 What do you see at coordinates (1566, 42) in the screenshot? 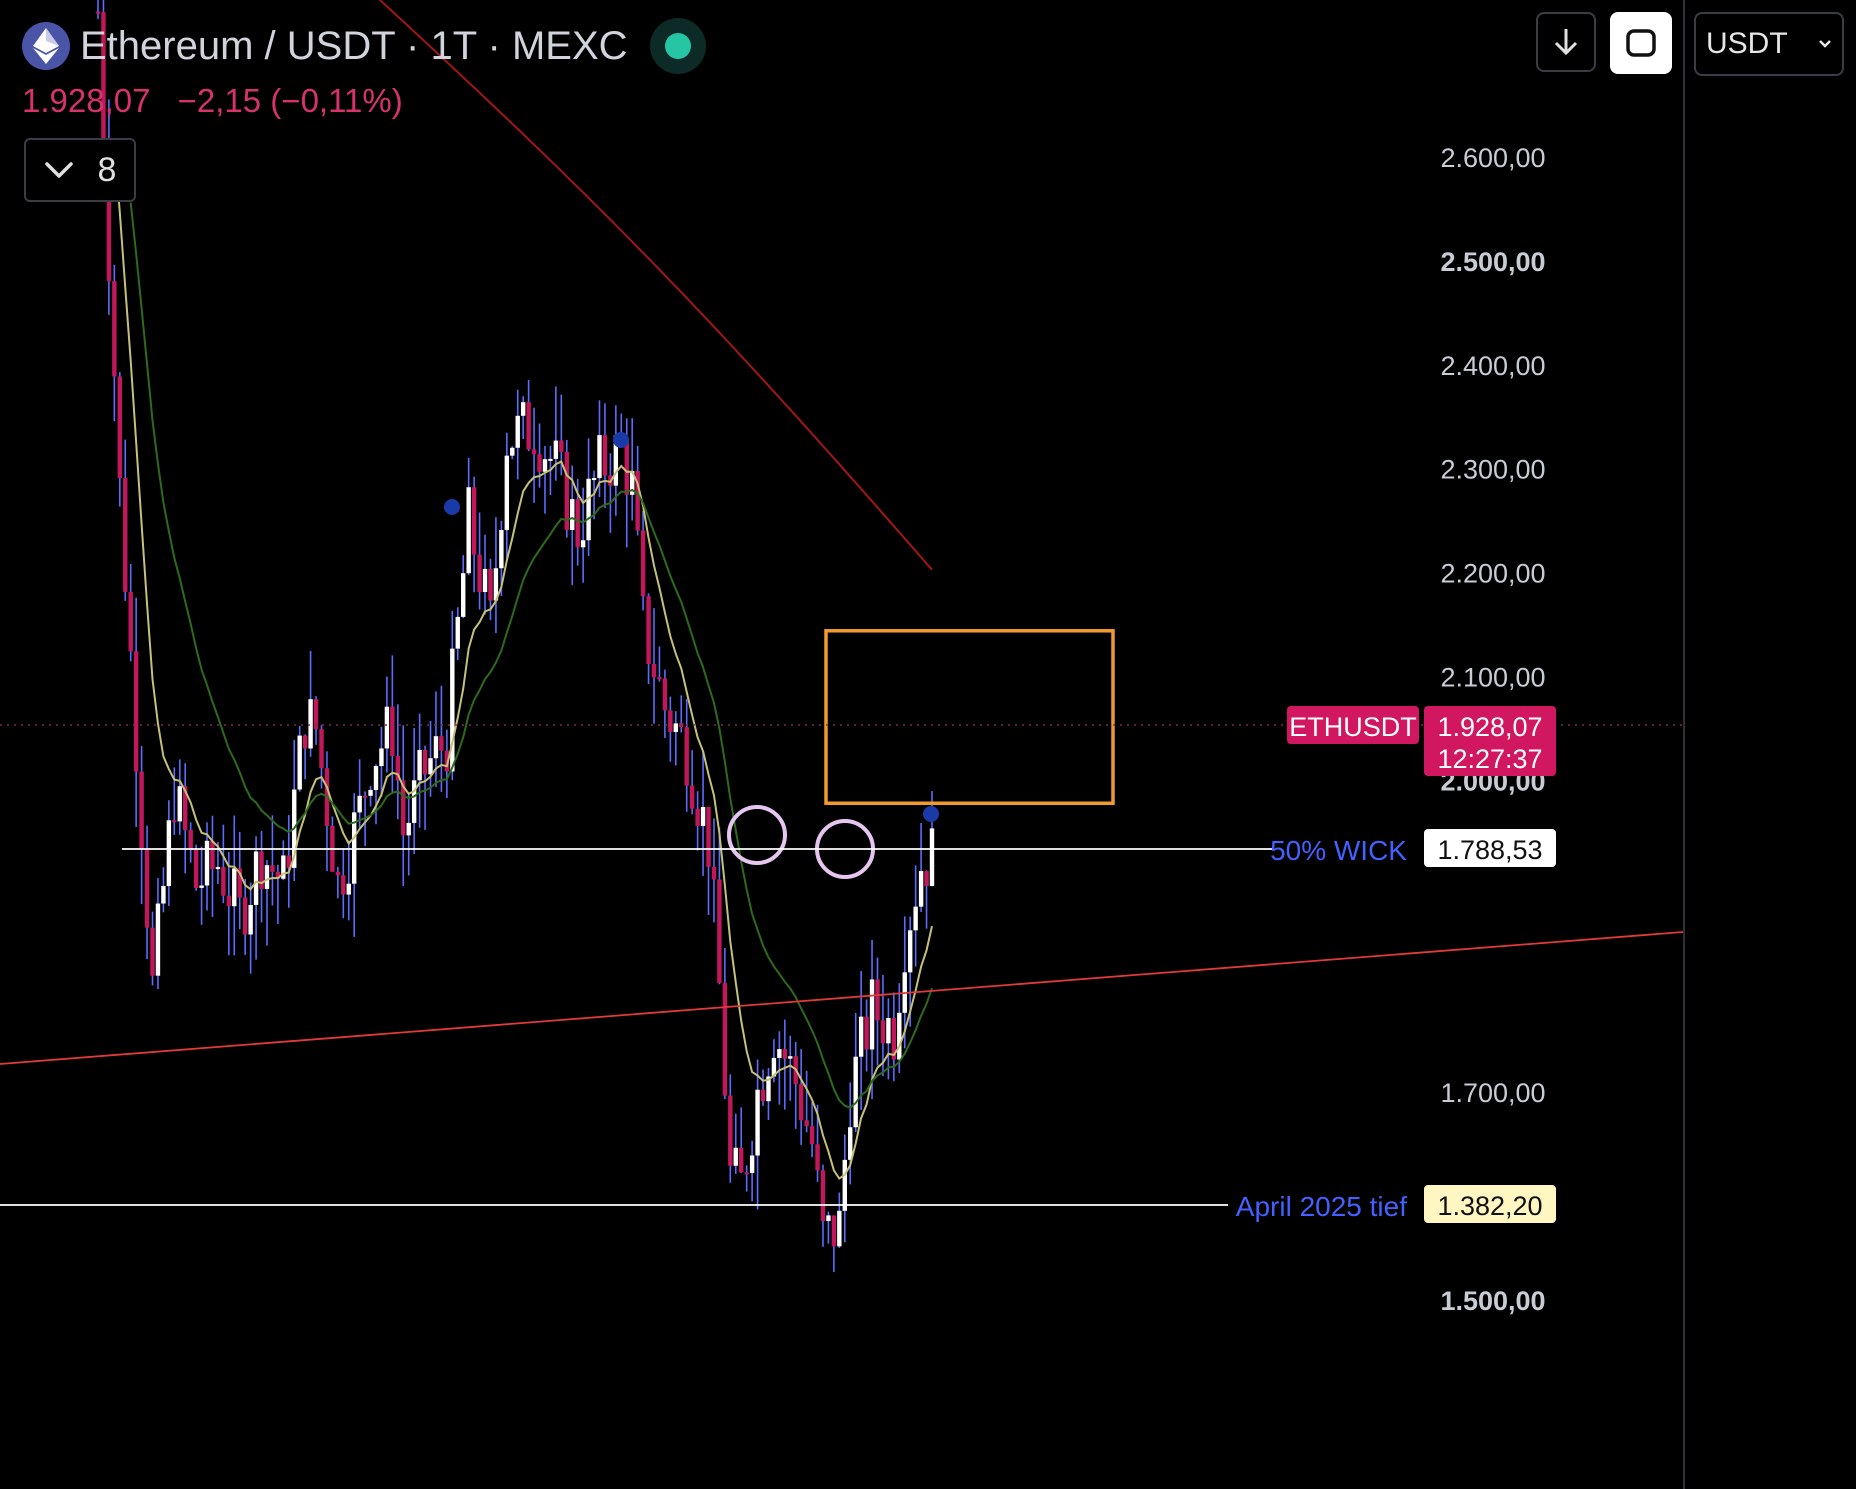
I see `download-button` at bounding box center [1566, 42].